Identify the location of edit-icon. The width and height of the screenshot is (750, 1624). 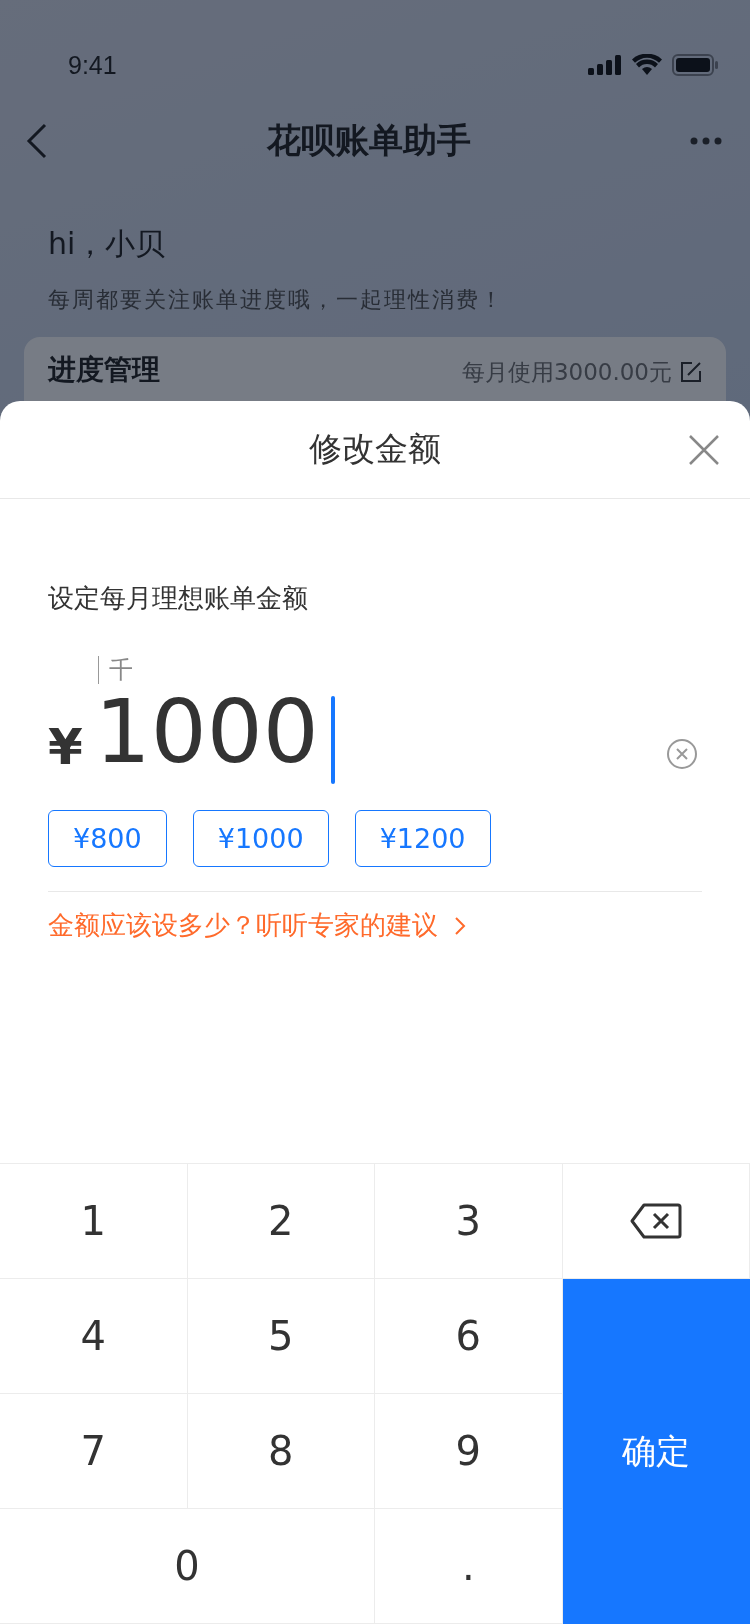
(691, 372).